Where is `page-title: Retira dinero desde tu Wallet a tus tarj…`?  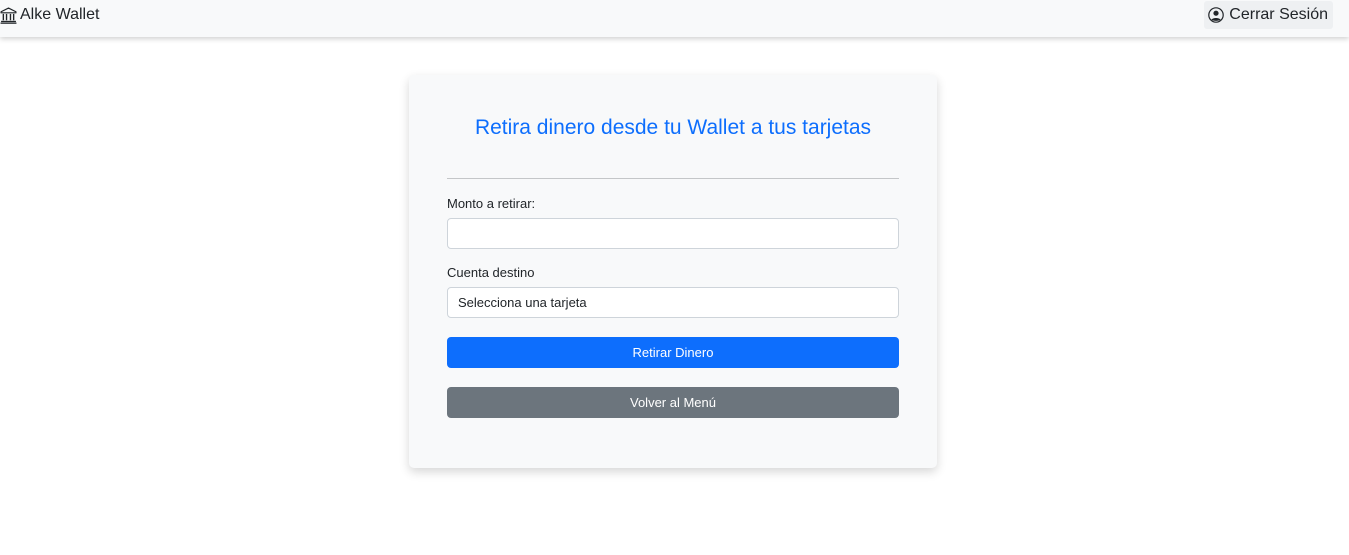 page-title: Retira dinero desde tu Wallet a tus tarj… is located at coordinates (673, 127).